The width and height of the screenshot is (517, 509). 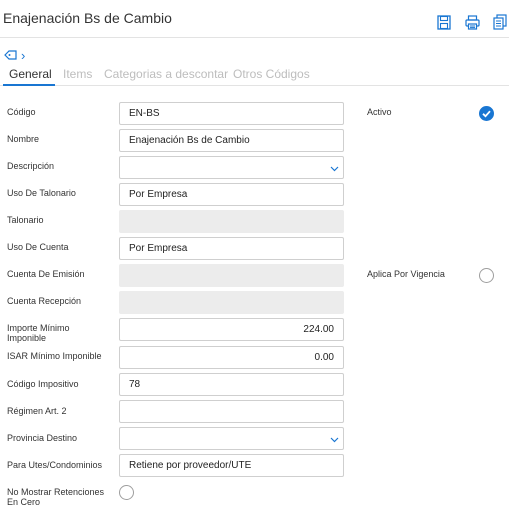 I want to click on active-tab-indicator, so click(x=29, y=85).